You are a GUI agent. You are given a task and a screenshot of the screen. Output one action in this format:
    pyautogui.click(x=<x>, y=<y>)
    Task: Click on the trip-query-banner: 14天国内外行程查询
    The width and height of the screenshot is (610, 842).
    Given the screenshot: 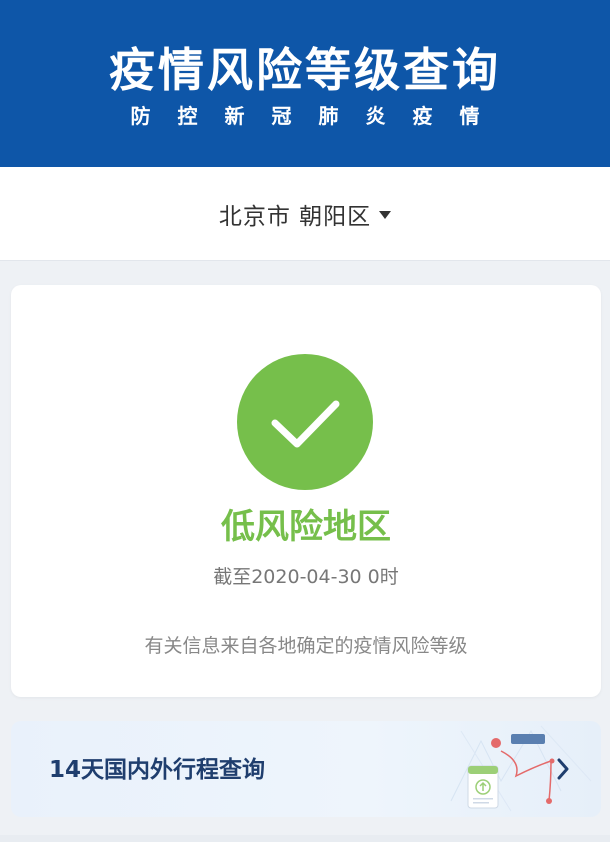 What is the action you would take?
    pyautogui.click(x=306, y=769)
    